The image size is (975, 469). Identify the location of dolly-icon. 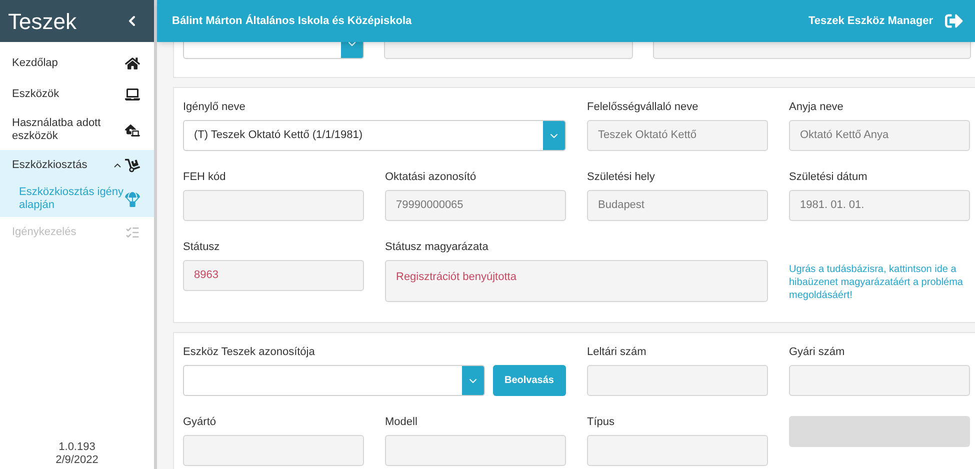
(132, 165).